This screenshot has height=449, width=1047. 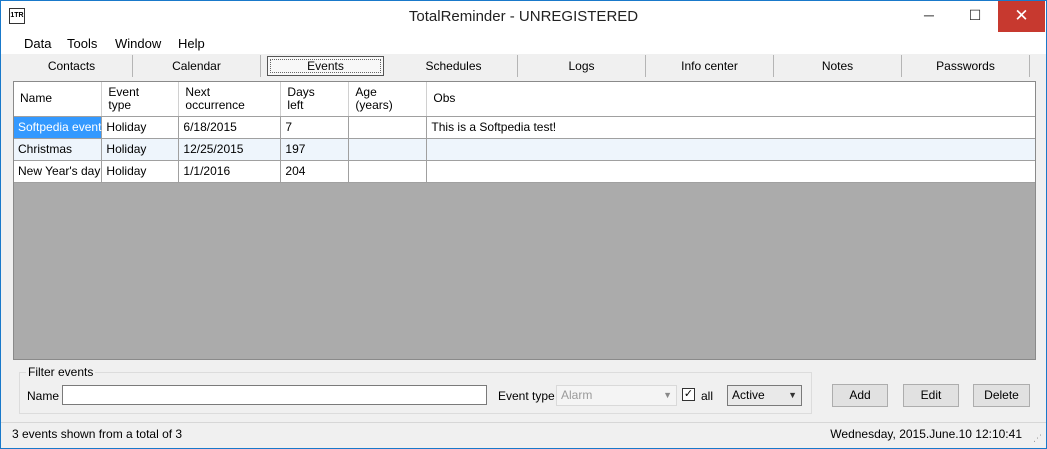 I want to click on all-checkbox: ✓, so click(x=688, y=394).